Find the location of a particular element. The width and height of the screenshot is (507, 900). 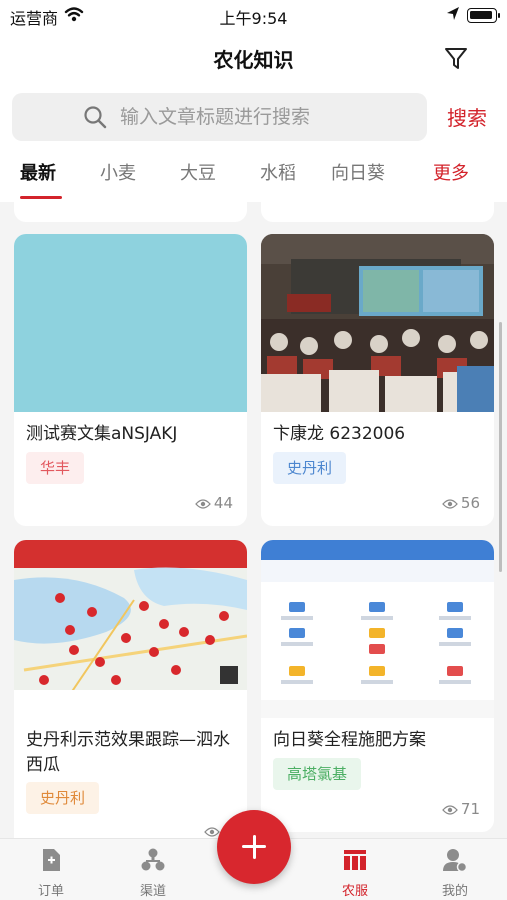

plus-icon-vertical is located at coordinates (254, 846).